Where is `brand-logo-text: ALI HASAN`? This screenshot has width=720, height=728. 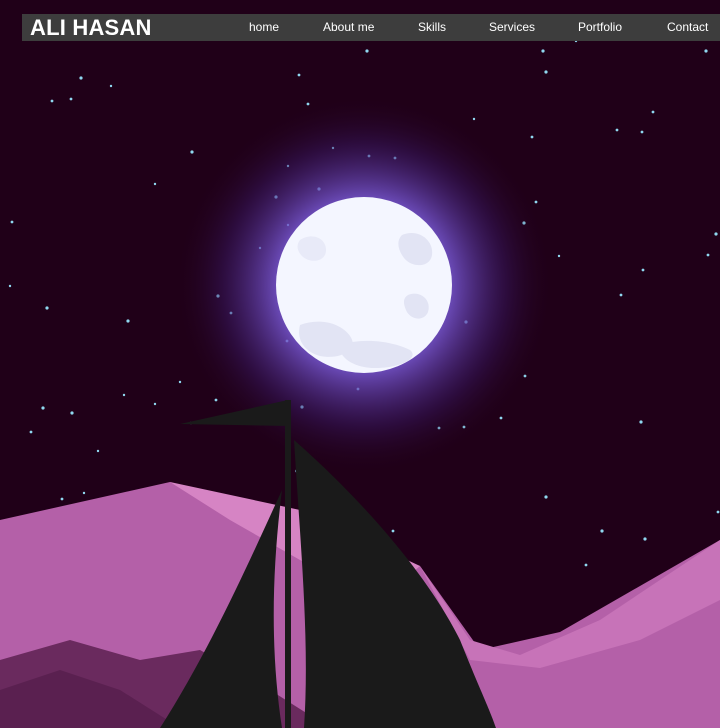 brand-logo-text: ALI HASAN is located at coordinates (91, 27).